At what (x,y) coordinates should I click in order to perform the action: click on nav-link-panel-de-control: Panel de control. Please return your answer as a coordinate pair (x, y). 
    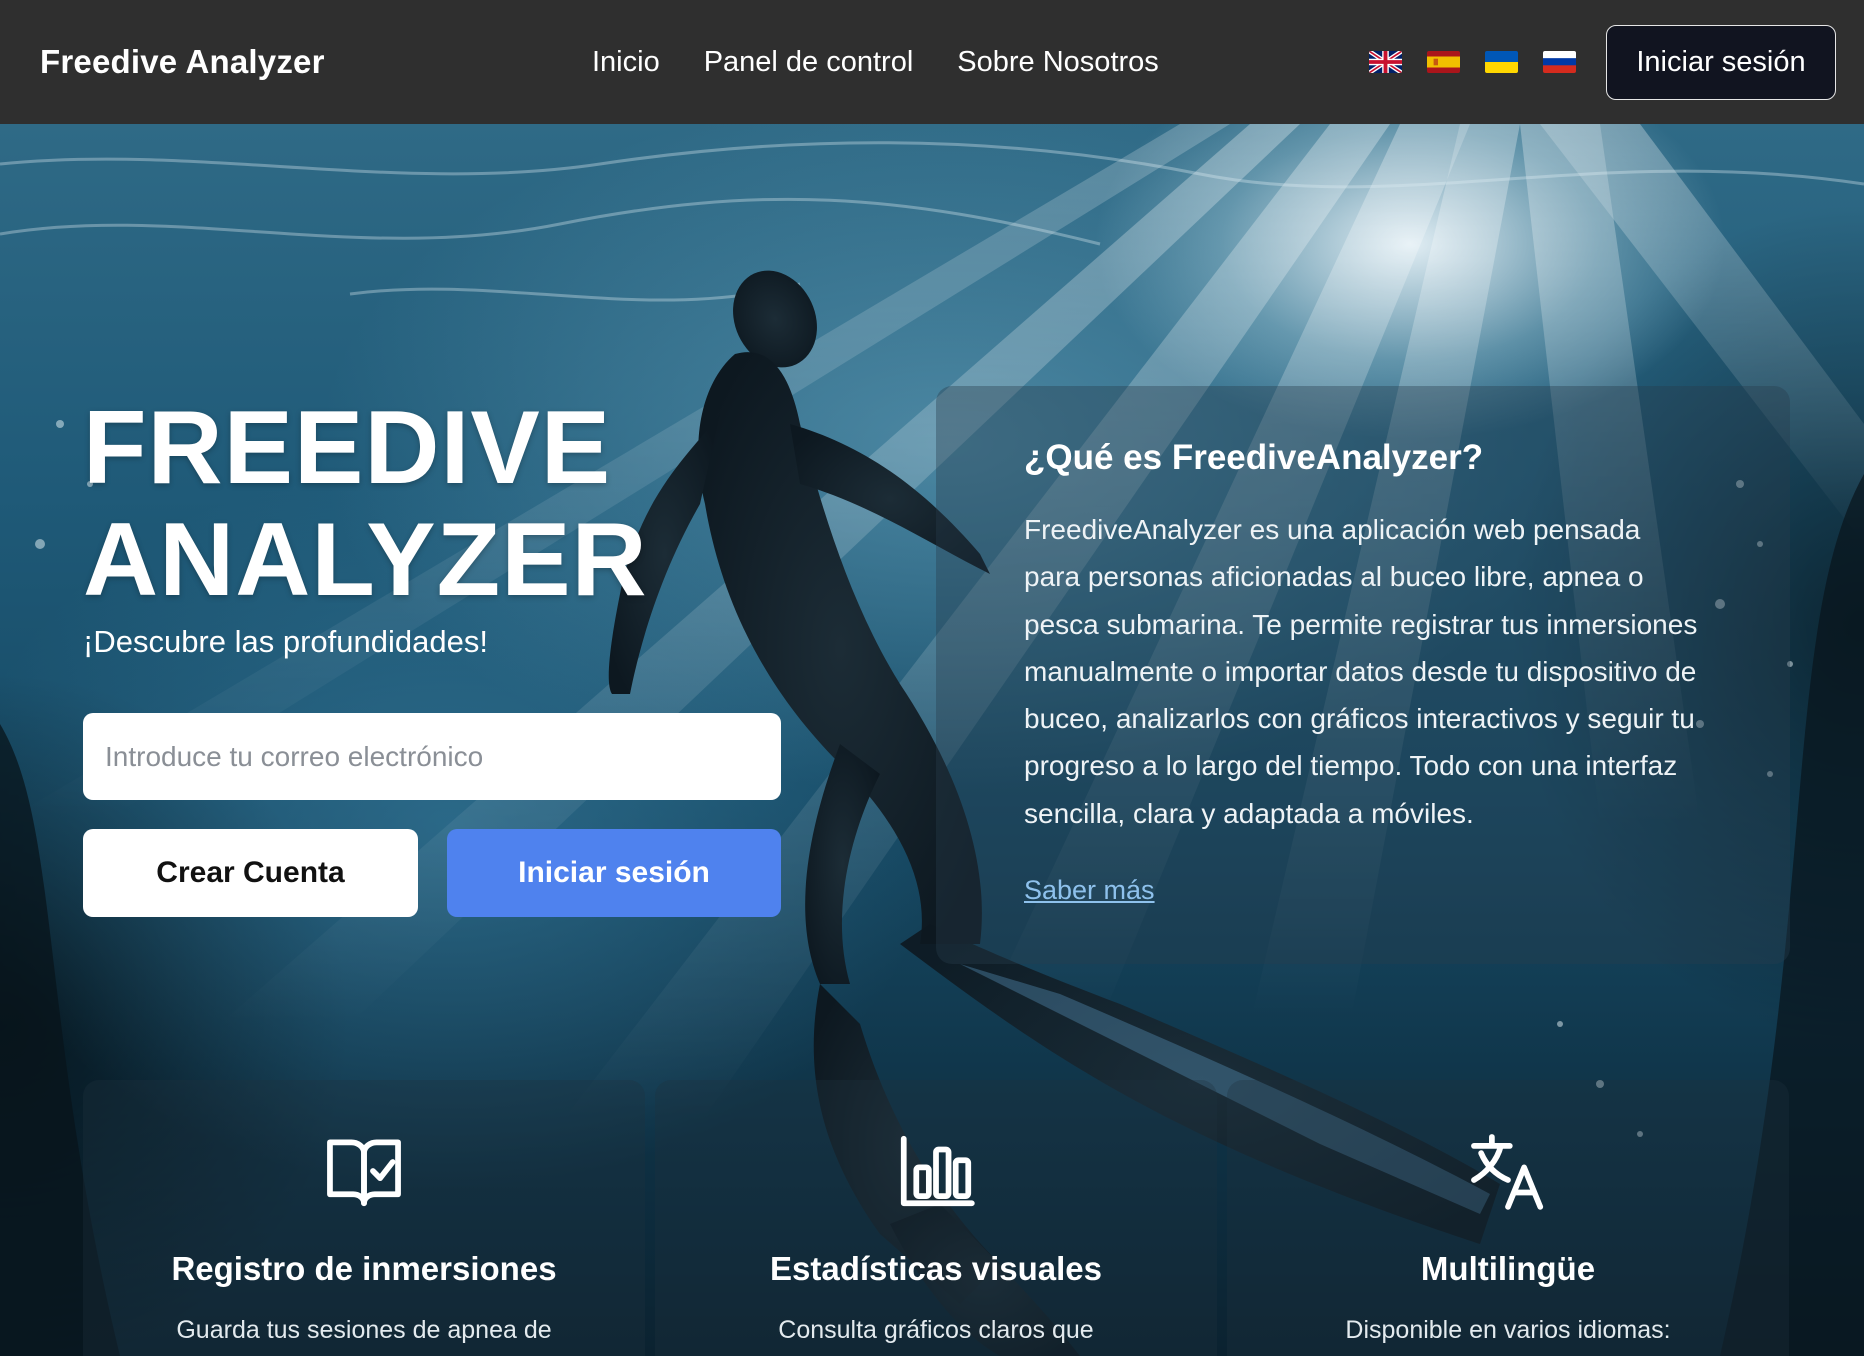
    Looking at the image, I should click on (809, 62).